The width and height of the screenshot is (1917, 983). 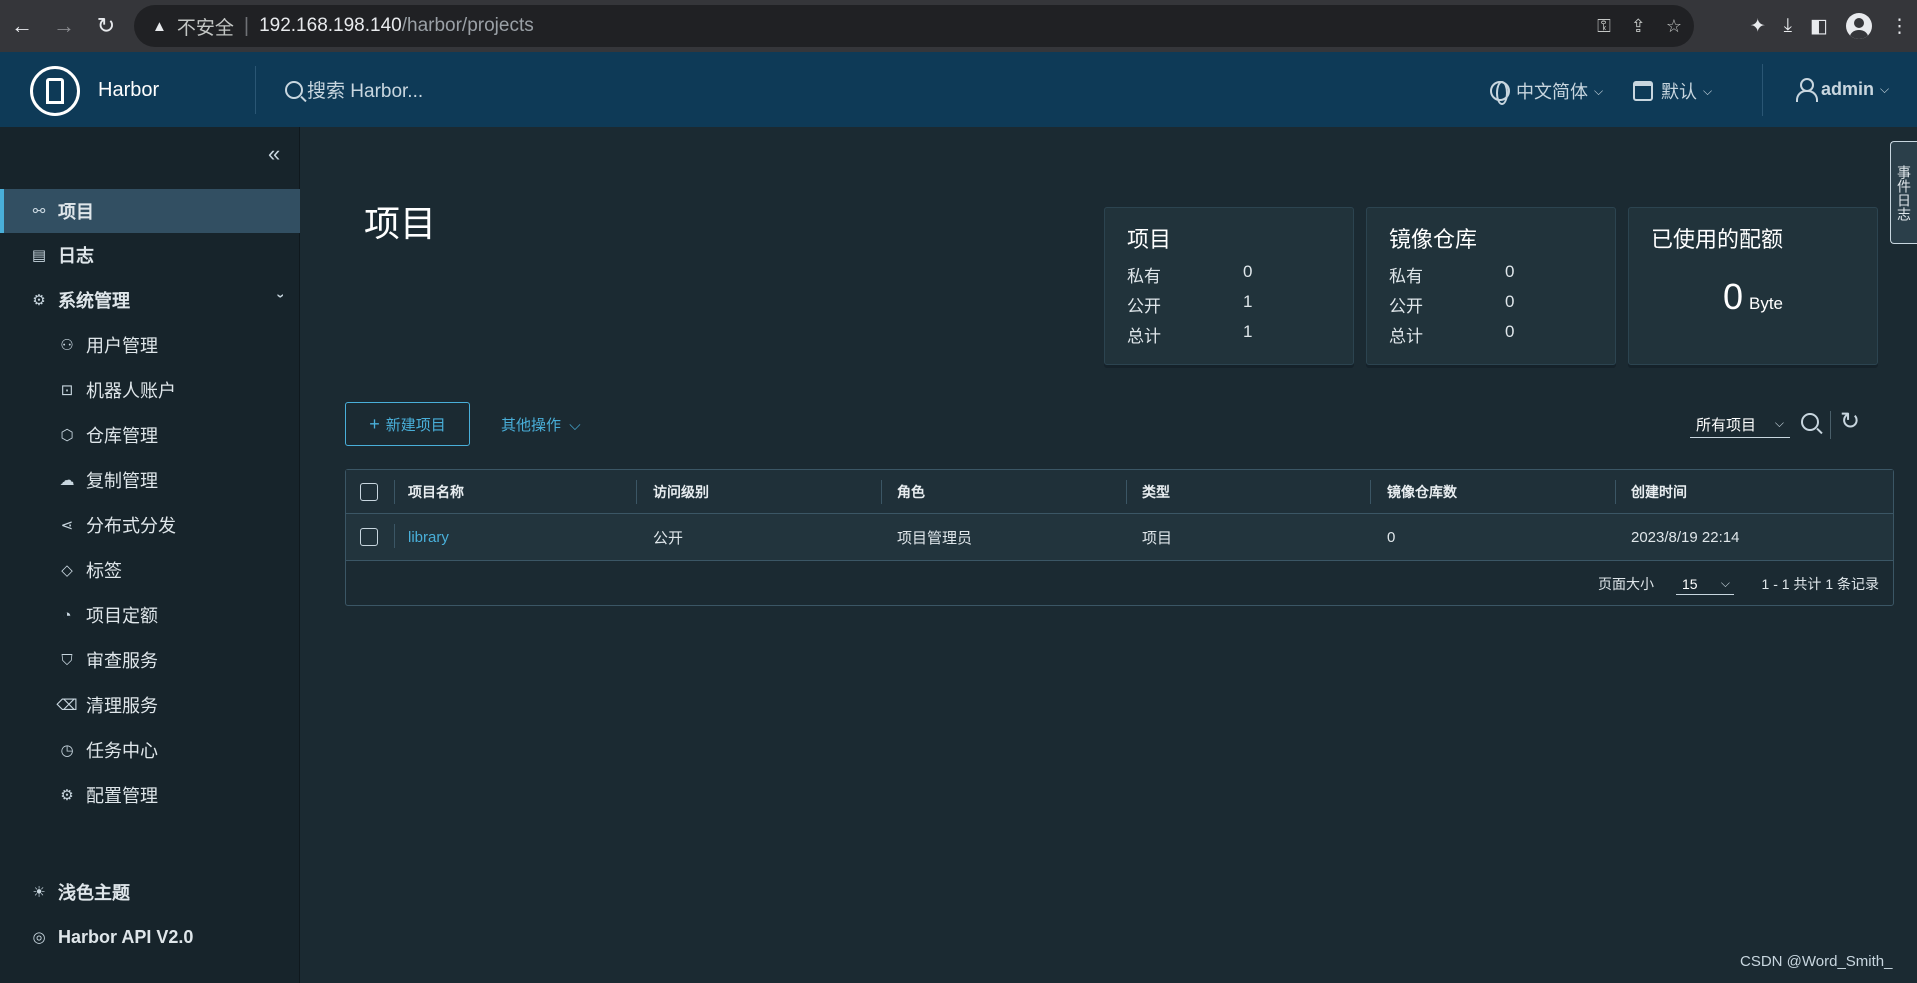 I want to click on sidebar-item-interrogation: ⛉ 审查服务, so click(x=150, y=660).